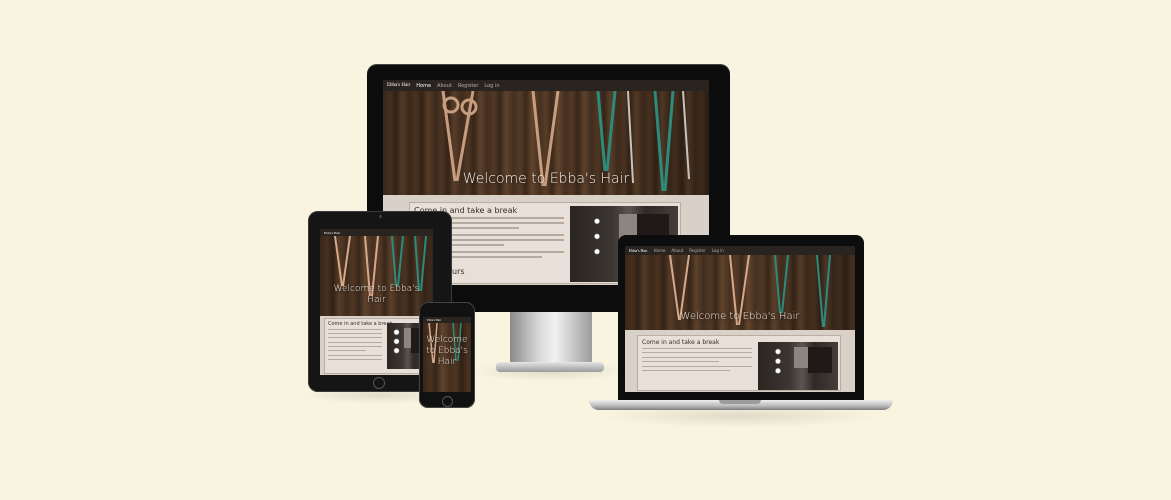 This screenshot has width=1171, height=500. Describe the element at coordinates (447, 401) in the screenshot. I see `phone-home-button` at that location.